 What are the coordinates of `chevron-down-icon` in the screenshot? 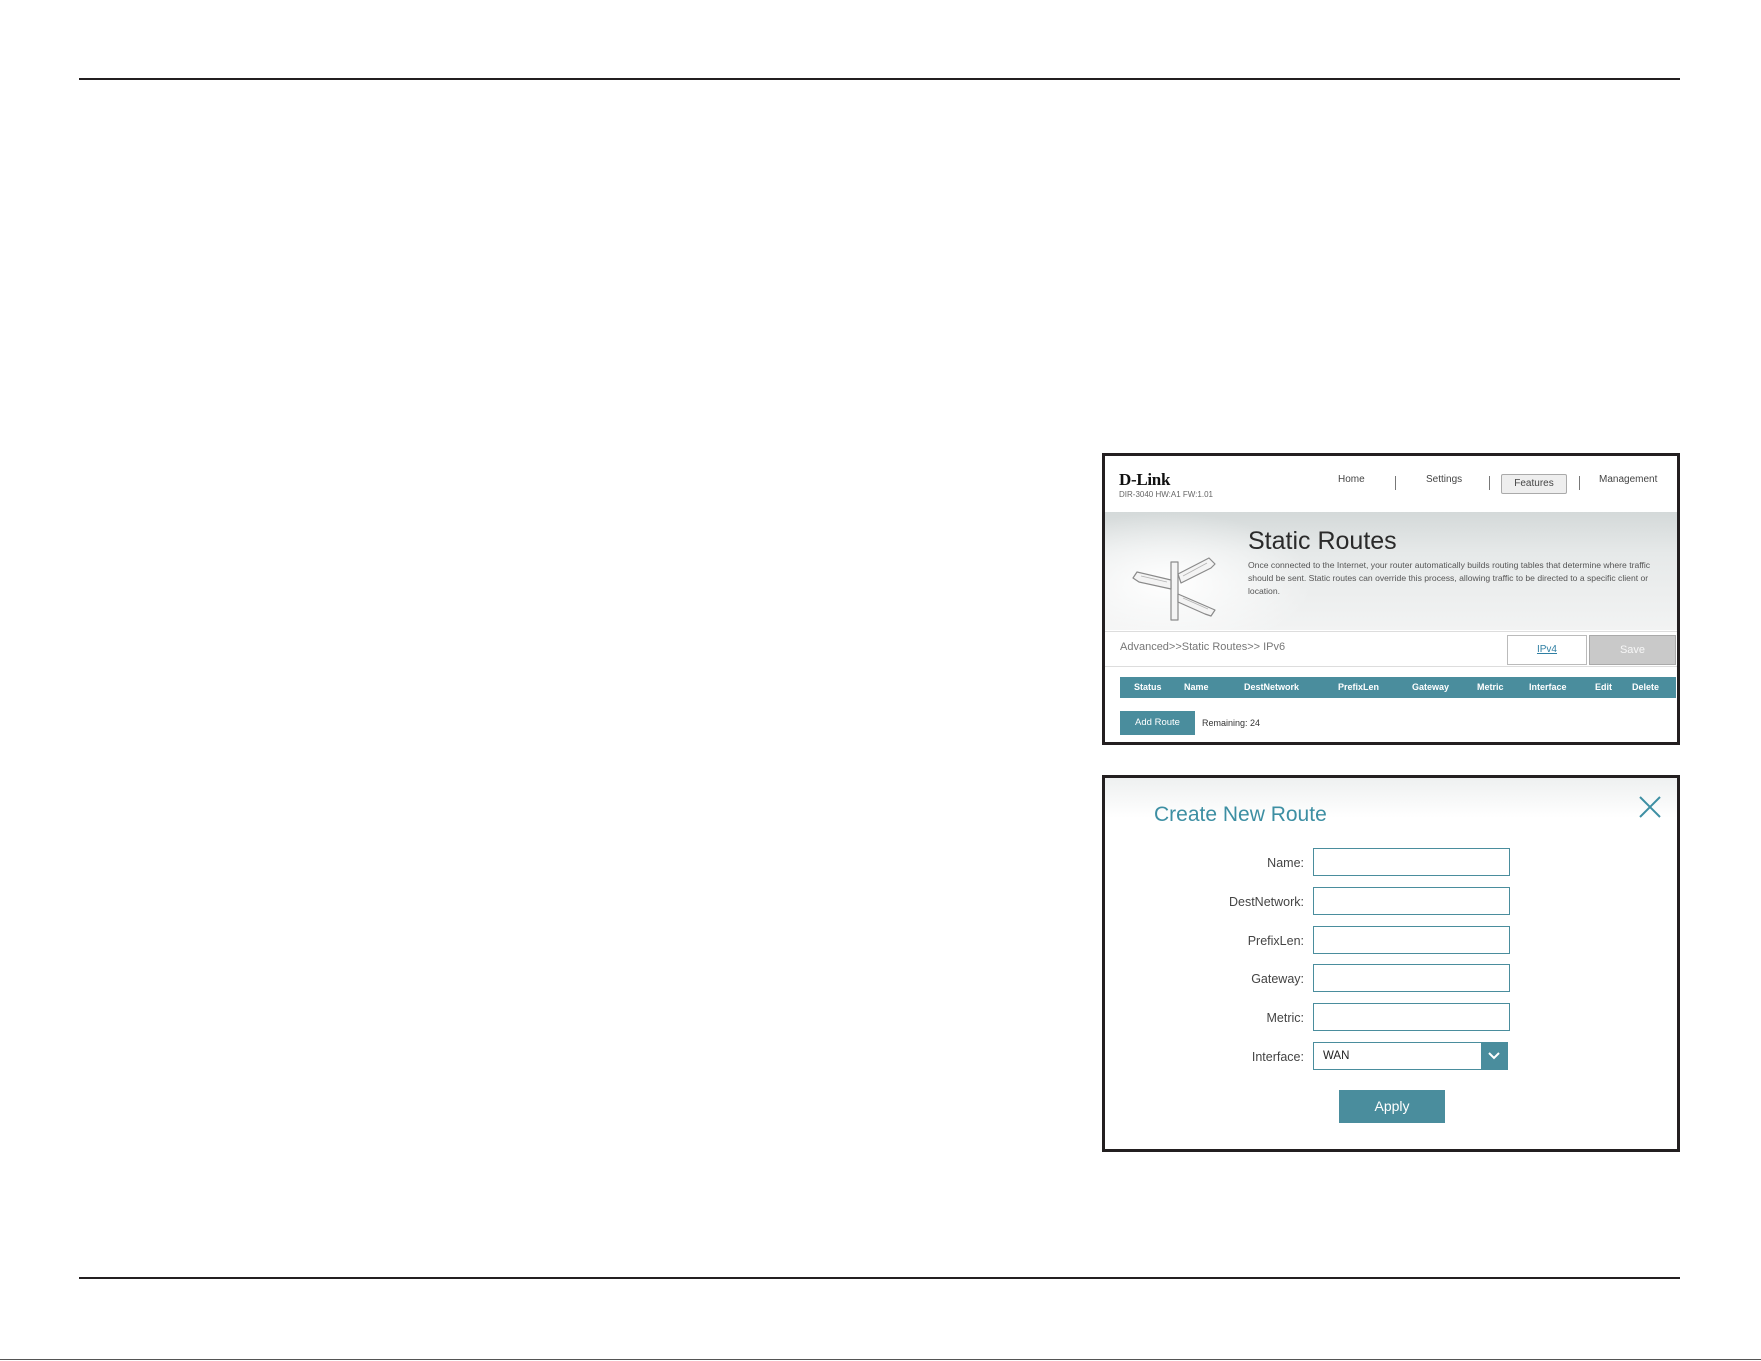 It's located at (1494, 1056).